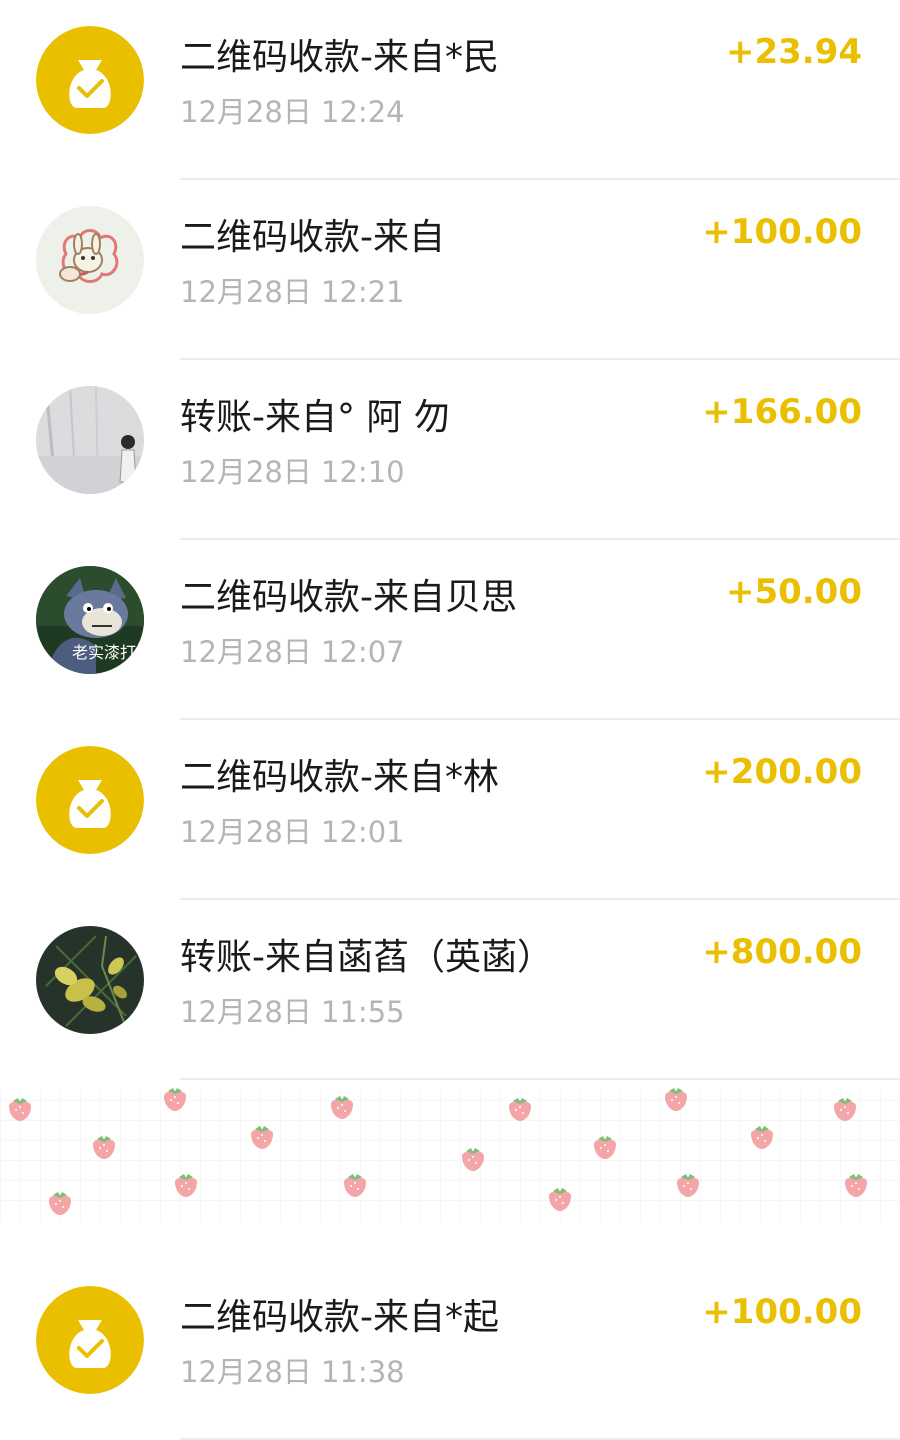  I want to click on transaction-amount: +166.00, so click(782, 412).